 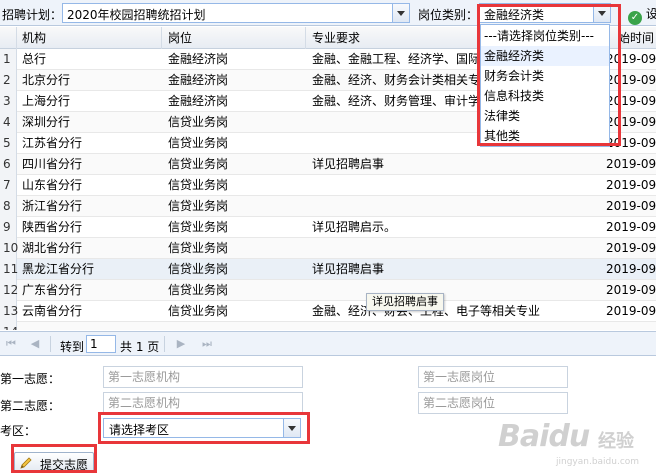 What do you see at coordinates (545, 116) in the screenshot?
I see `dropdown-option: 法律类` at bounding box center [545, 116].